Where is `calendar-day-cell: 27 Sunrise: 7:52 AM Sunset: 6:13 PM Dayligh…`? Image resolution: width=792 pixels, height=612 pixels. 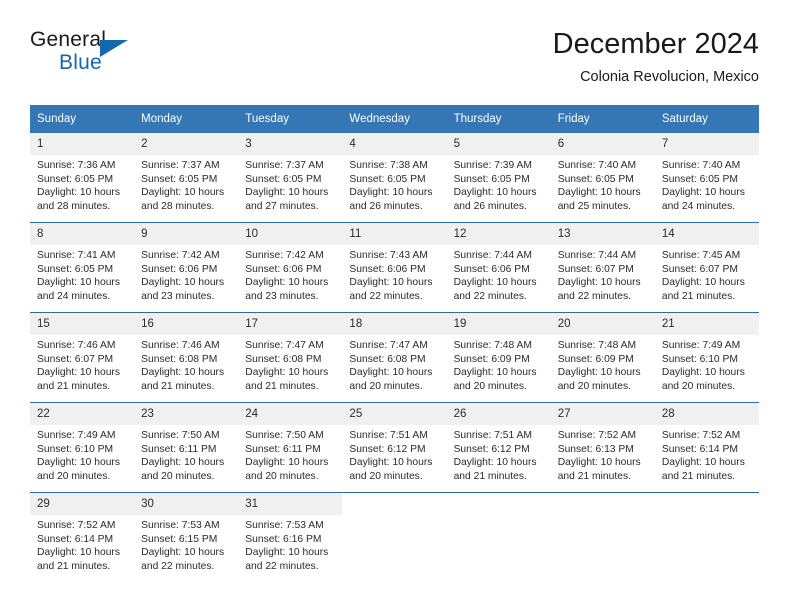
calendar-day-cell: 27 Sunrise: 7:52 AM Sunset: 6:13 PM Dayligh… is located at coordinates (602, 447).